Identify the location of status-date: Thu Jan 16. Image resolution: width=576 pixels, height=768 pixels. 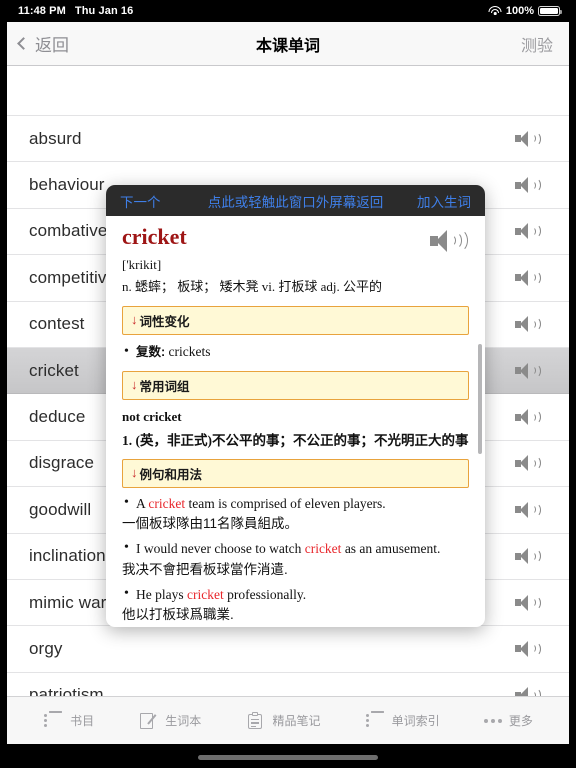
(104, 11).